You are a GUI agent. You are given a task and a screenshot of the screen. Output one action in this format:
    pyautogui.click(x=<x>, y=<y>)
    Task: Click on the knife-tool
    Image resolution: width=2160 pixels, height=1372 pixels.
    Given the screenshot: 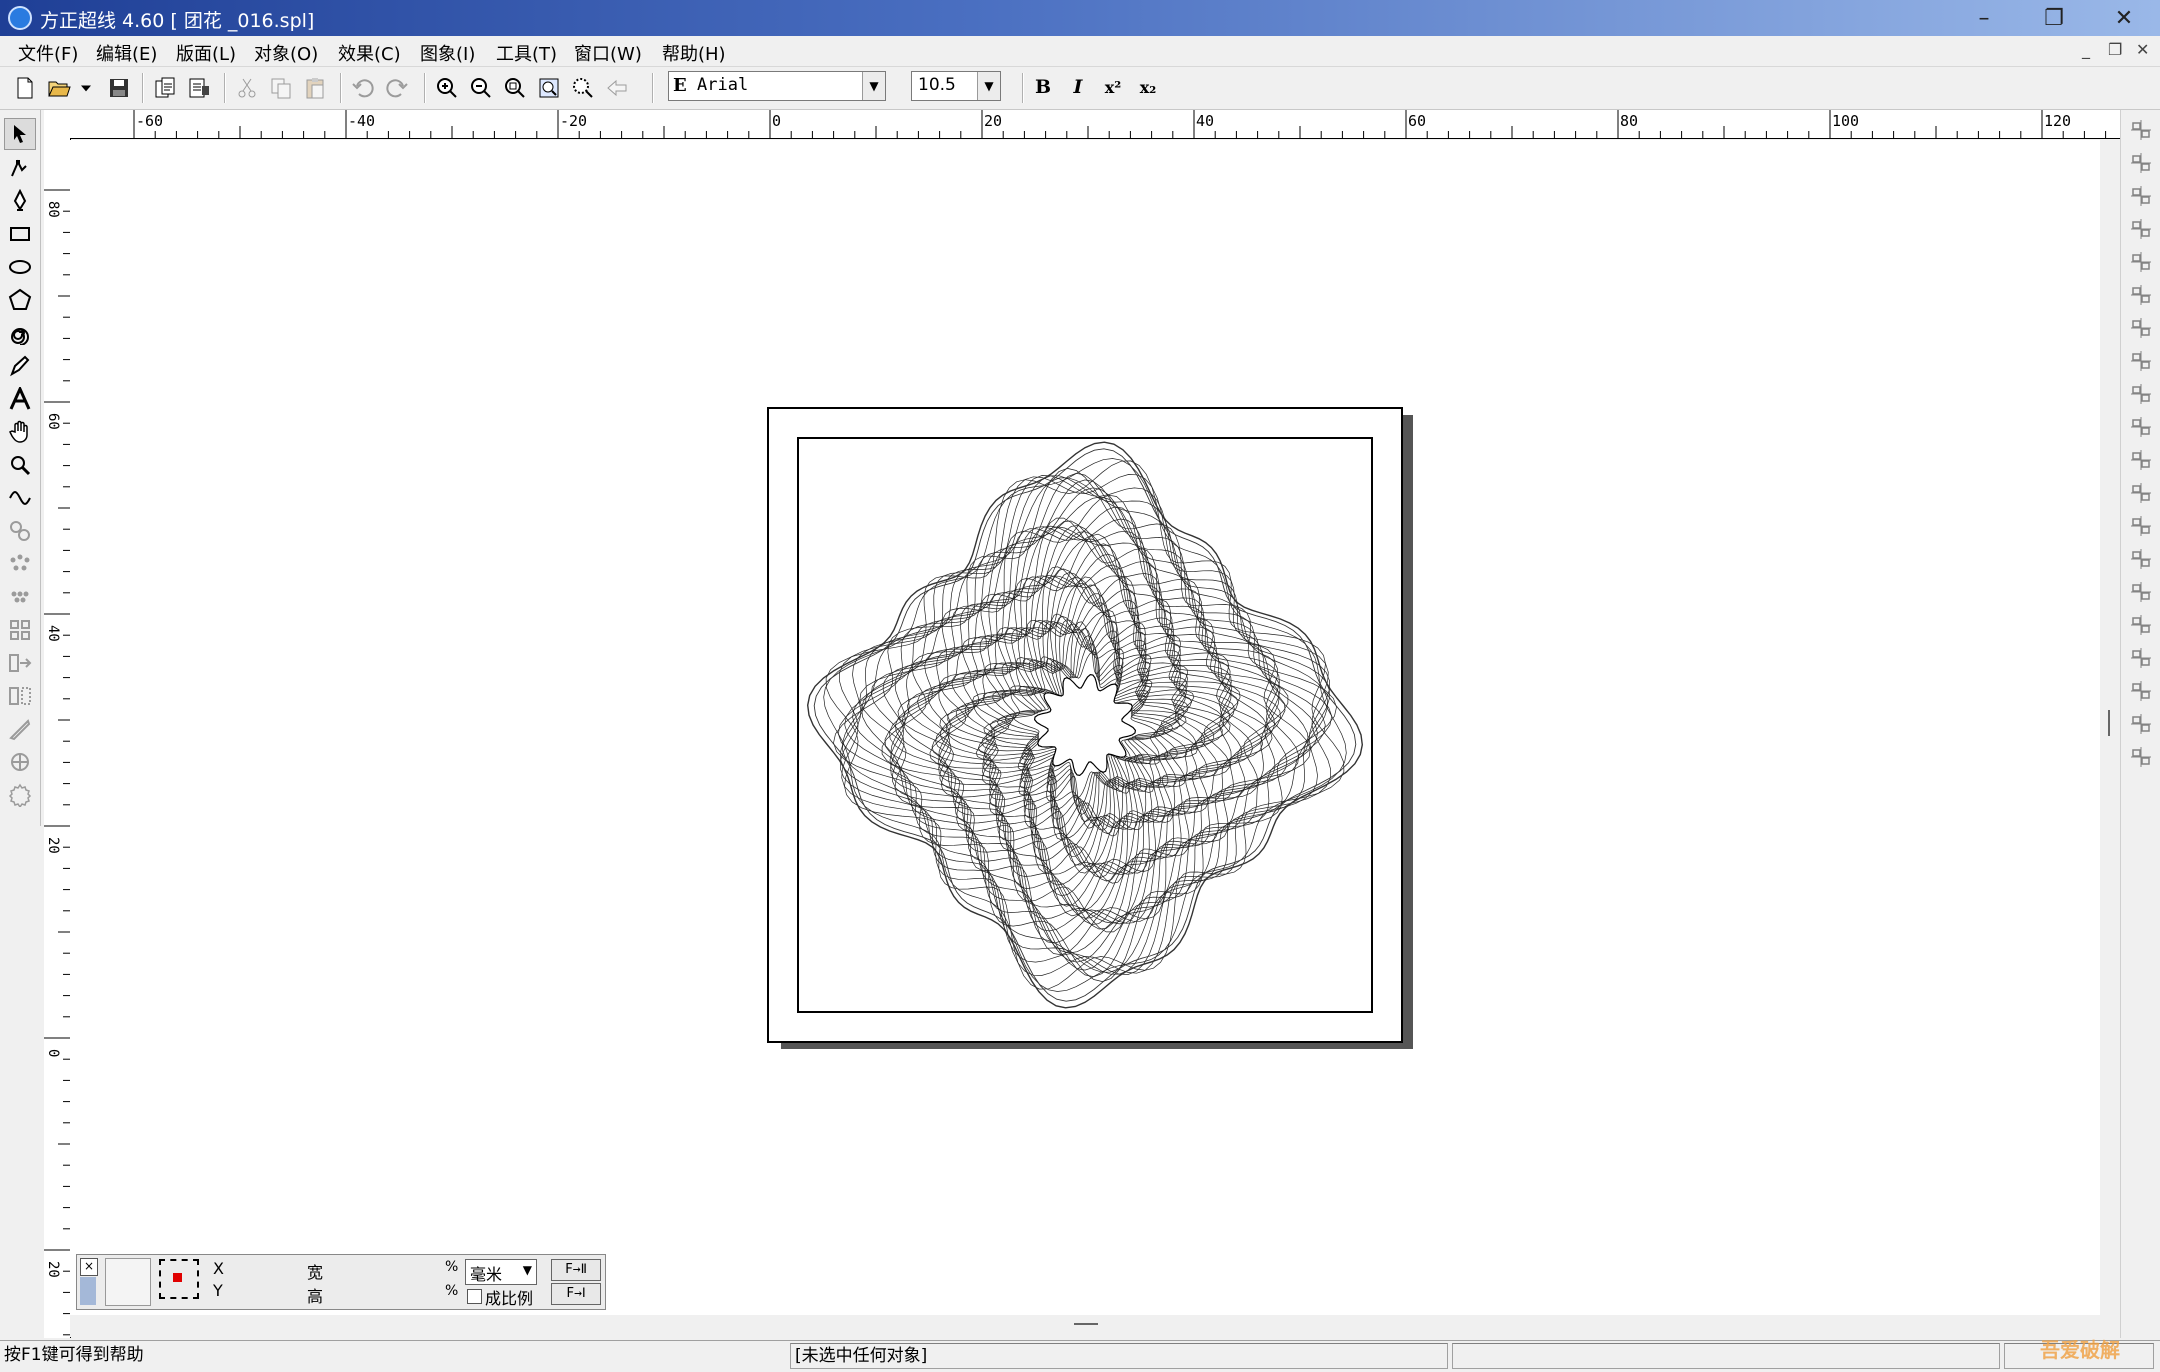 What is the action you would take?
    pyautogui.click(x=20, y=729)
    